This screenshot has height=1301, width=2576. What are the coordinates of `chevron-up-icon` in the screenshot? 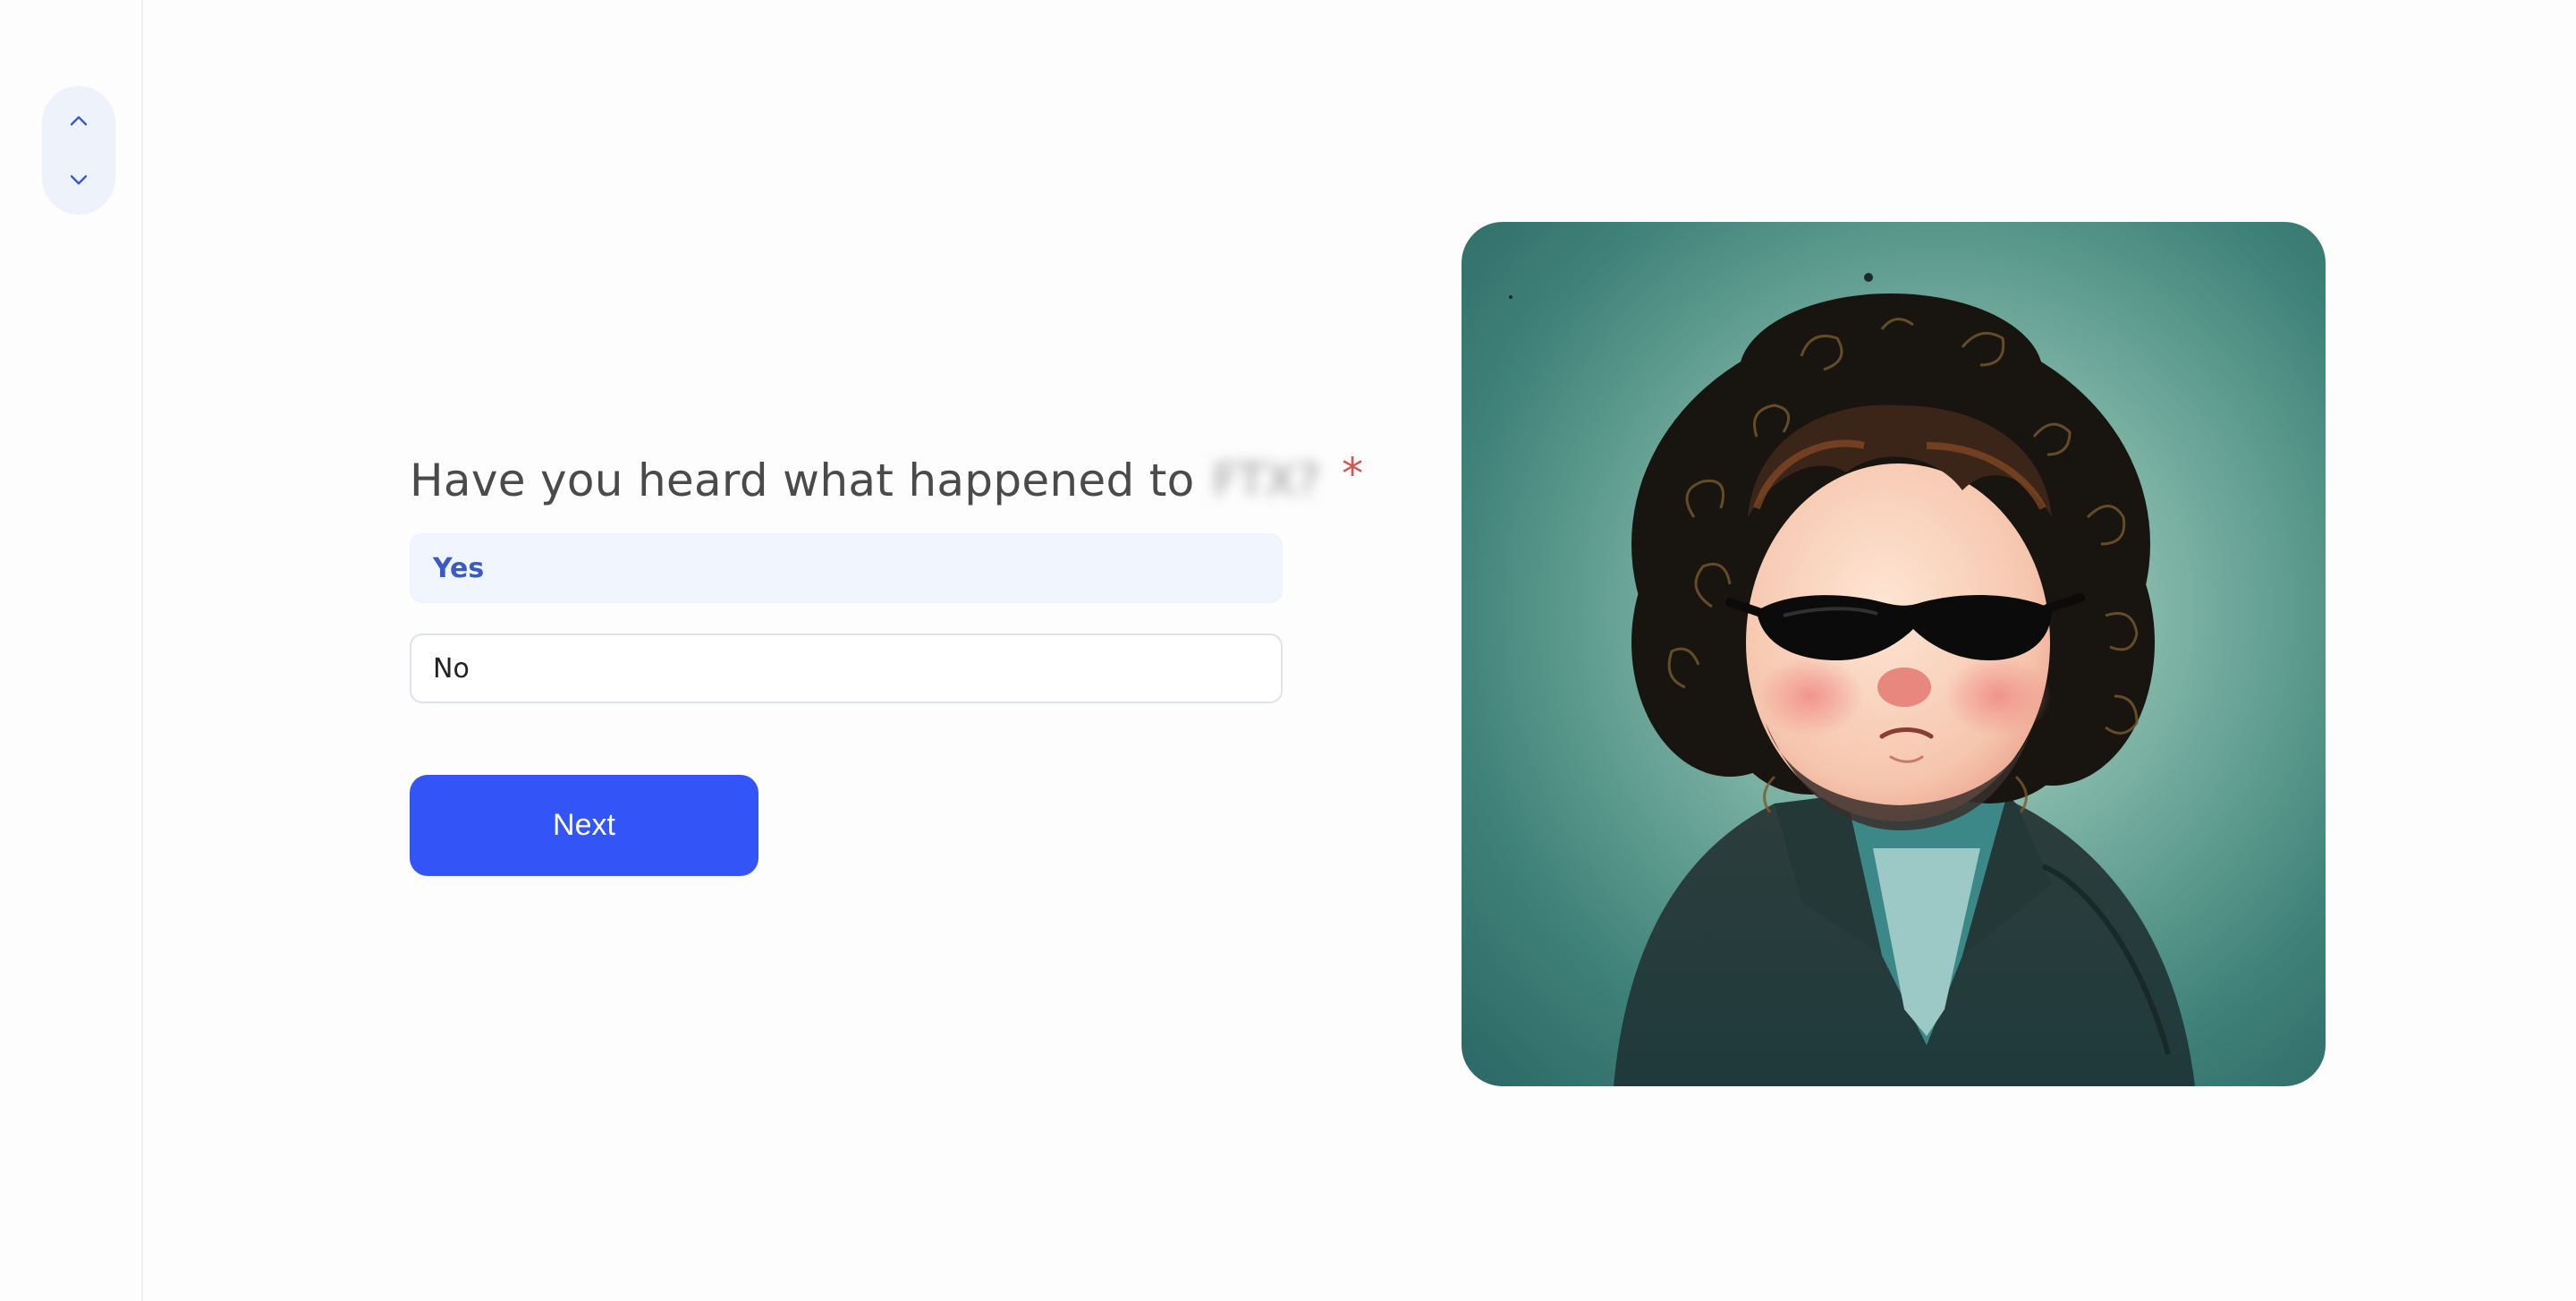 It's located at (79, 121).